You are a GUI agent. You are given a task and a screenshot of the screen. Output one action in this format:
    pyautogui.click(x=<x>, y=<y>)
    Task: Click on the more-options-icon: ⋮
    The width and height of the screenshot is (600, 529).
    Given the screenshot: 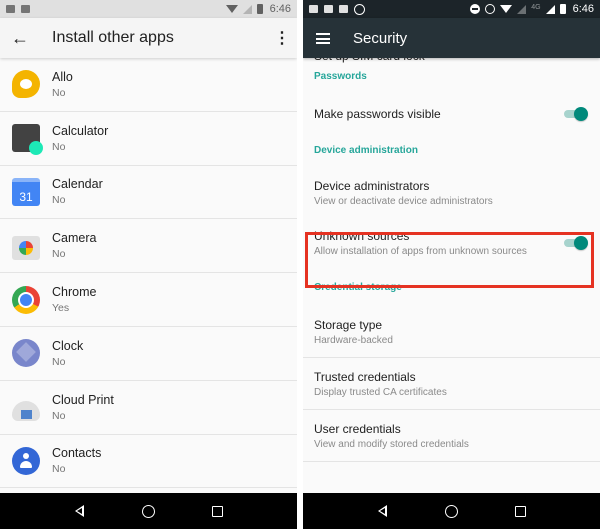 What is the action you would take?
    pyautogui.click(x=282, y=38)
    